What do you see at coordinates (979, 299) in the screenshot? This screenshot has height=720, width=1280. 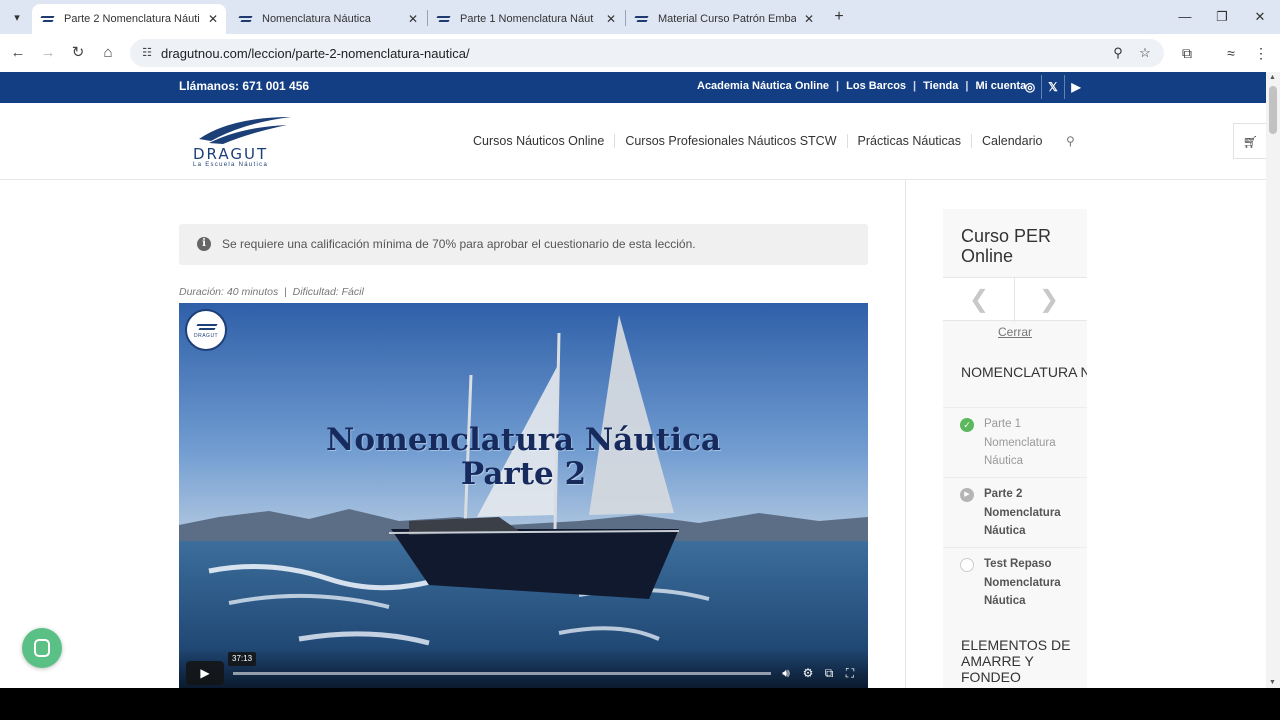 I see `previous-lesson-icon: ❮` at bounding box center [979, 299].